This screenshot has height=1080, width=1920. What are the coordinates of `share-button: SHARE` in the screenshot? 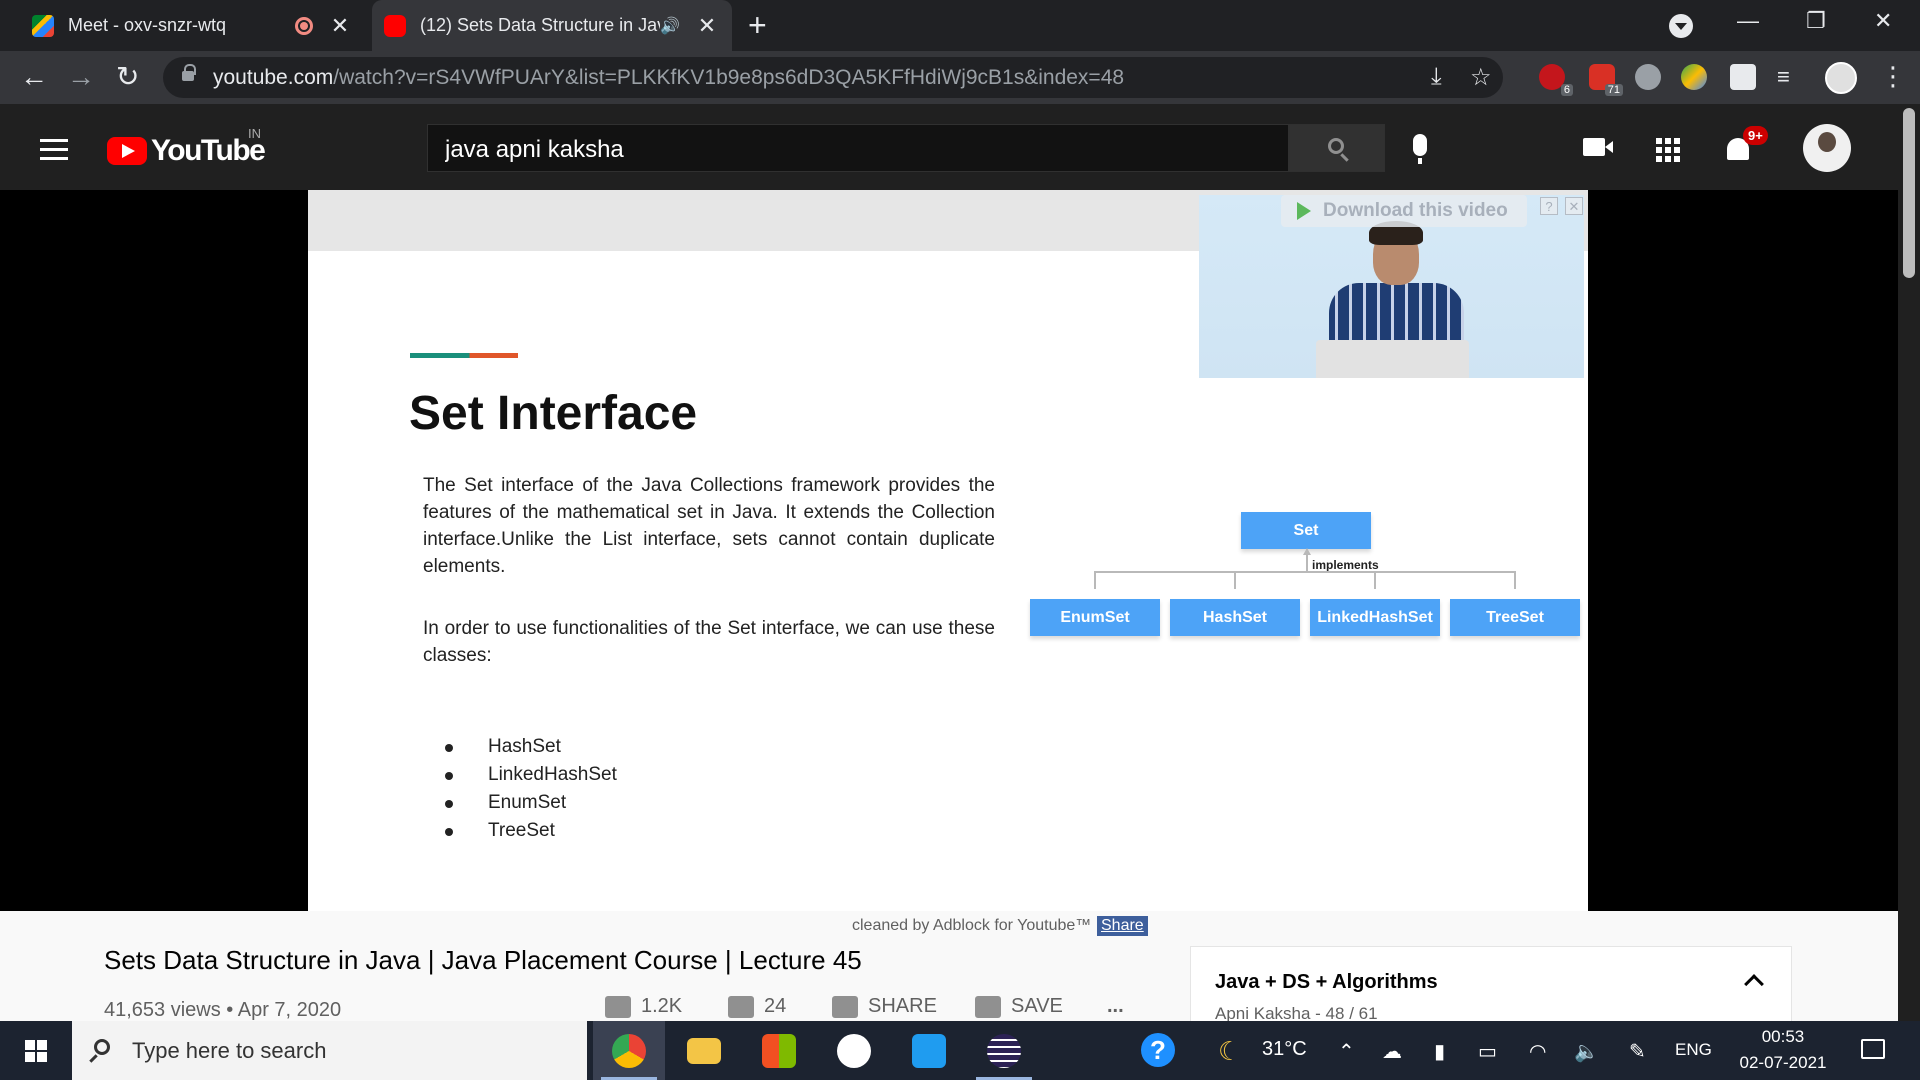 It's located at (884, 1006).